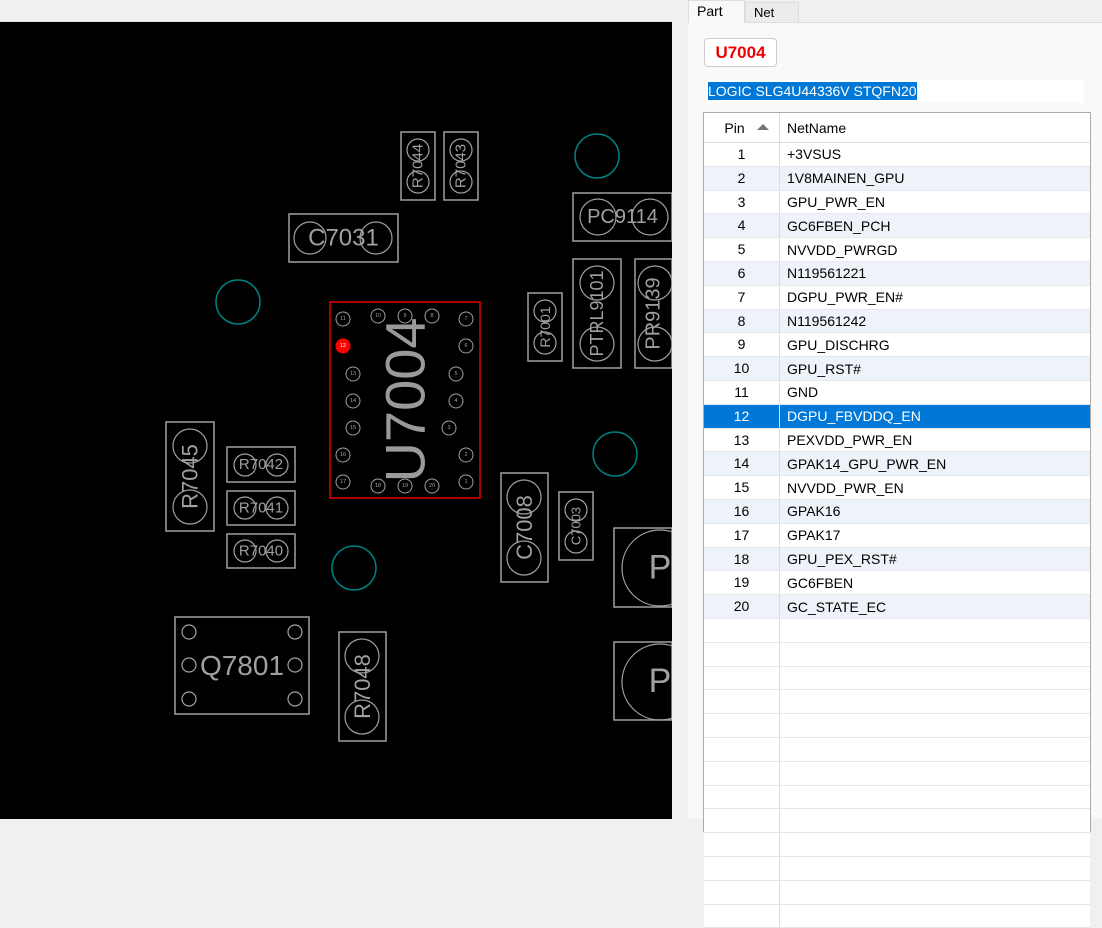 This screenshot has width=1102, height=928. Describe the element at coordinates (378, 486) in the screenshot. I see `pin-number: 18` at that location.